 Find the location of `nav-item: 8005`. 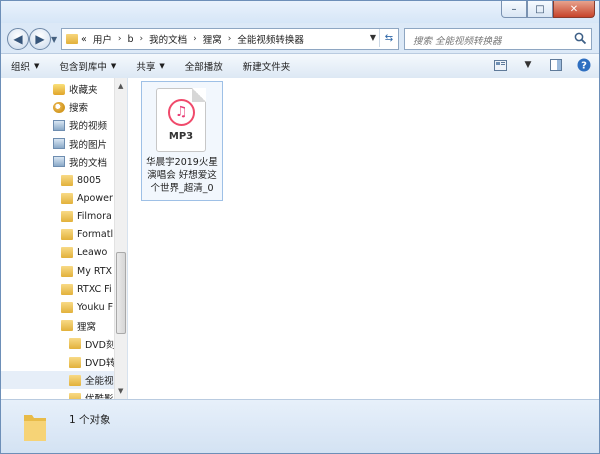

nav-item: 8005 is located at coordinates (57, 180).